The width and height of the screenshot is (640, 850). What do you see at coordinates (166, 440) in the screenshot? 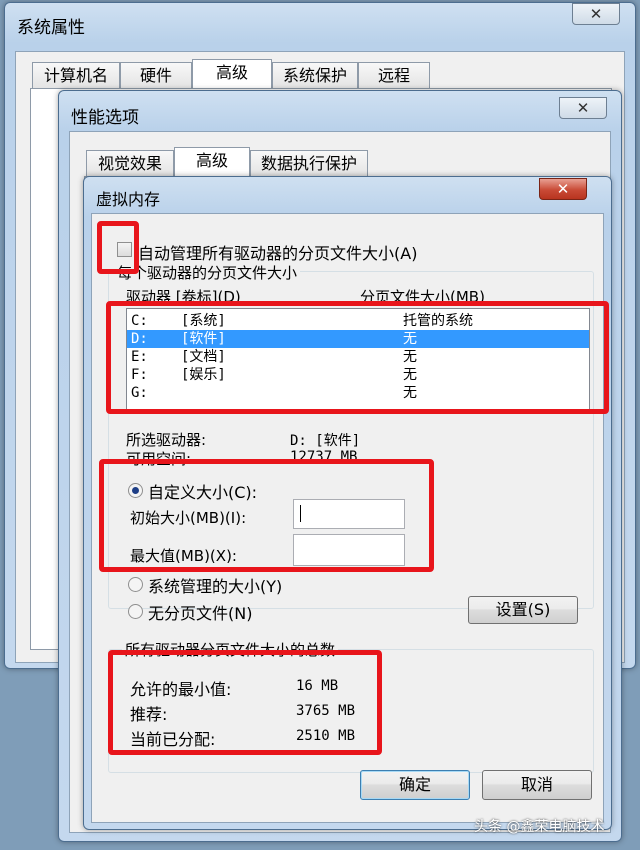
I see `selected-drive-label: 所选驱动器:` at bounding box center [166, 440].